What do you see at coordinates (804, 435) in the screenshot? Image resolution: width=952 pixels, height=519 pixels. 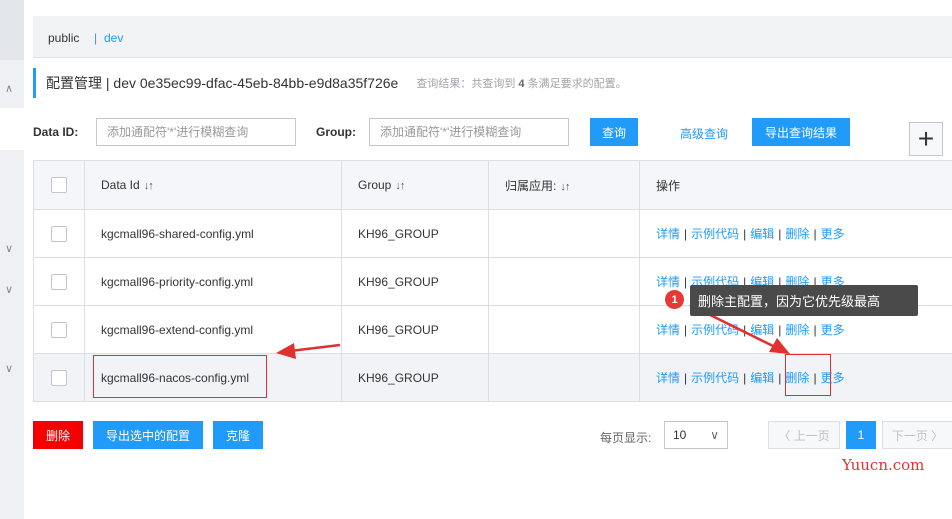 I see `prev-page-button: 〈 上一页` at bounding box center [804, 435].